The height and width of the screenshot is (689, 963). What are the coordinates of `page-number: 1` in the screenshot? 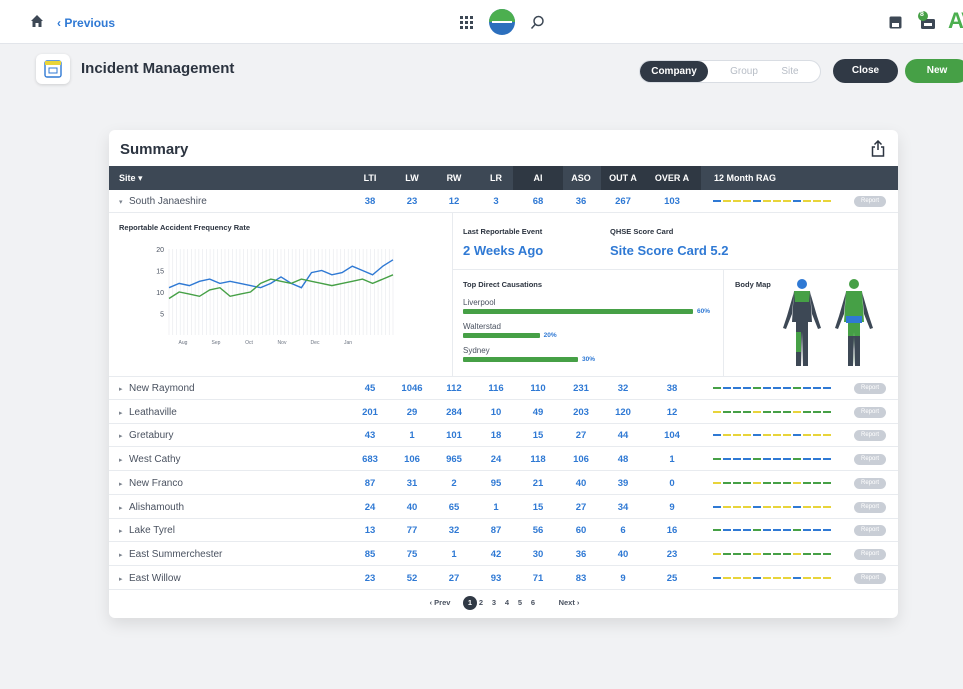 It's located at (470, 603).